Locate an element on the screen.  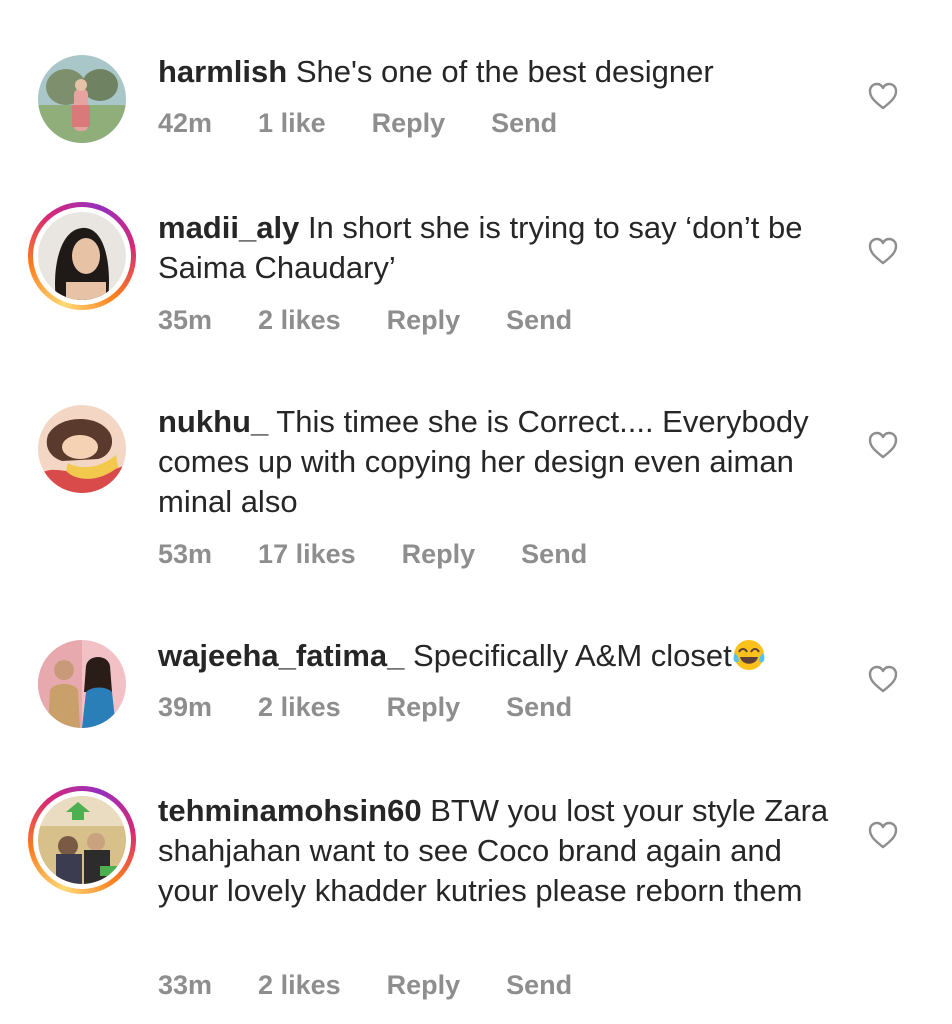
comment-time: 35m is located at coordinates (185, 320).